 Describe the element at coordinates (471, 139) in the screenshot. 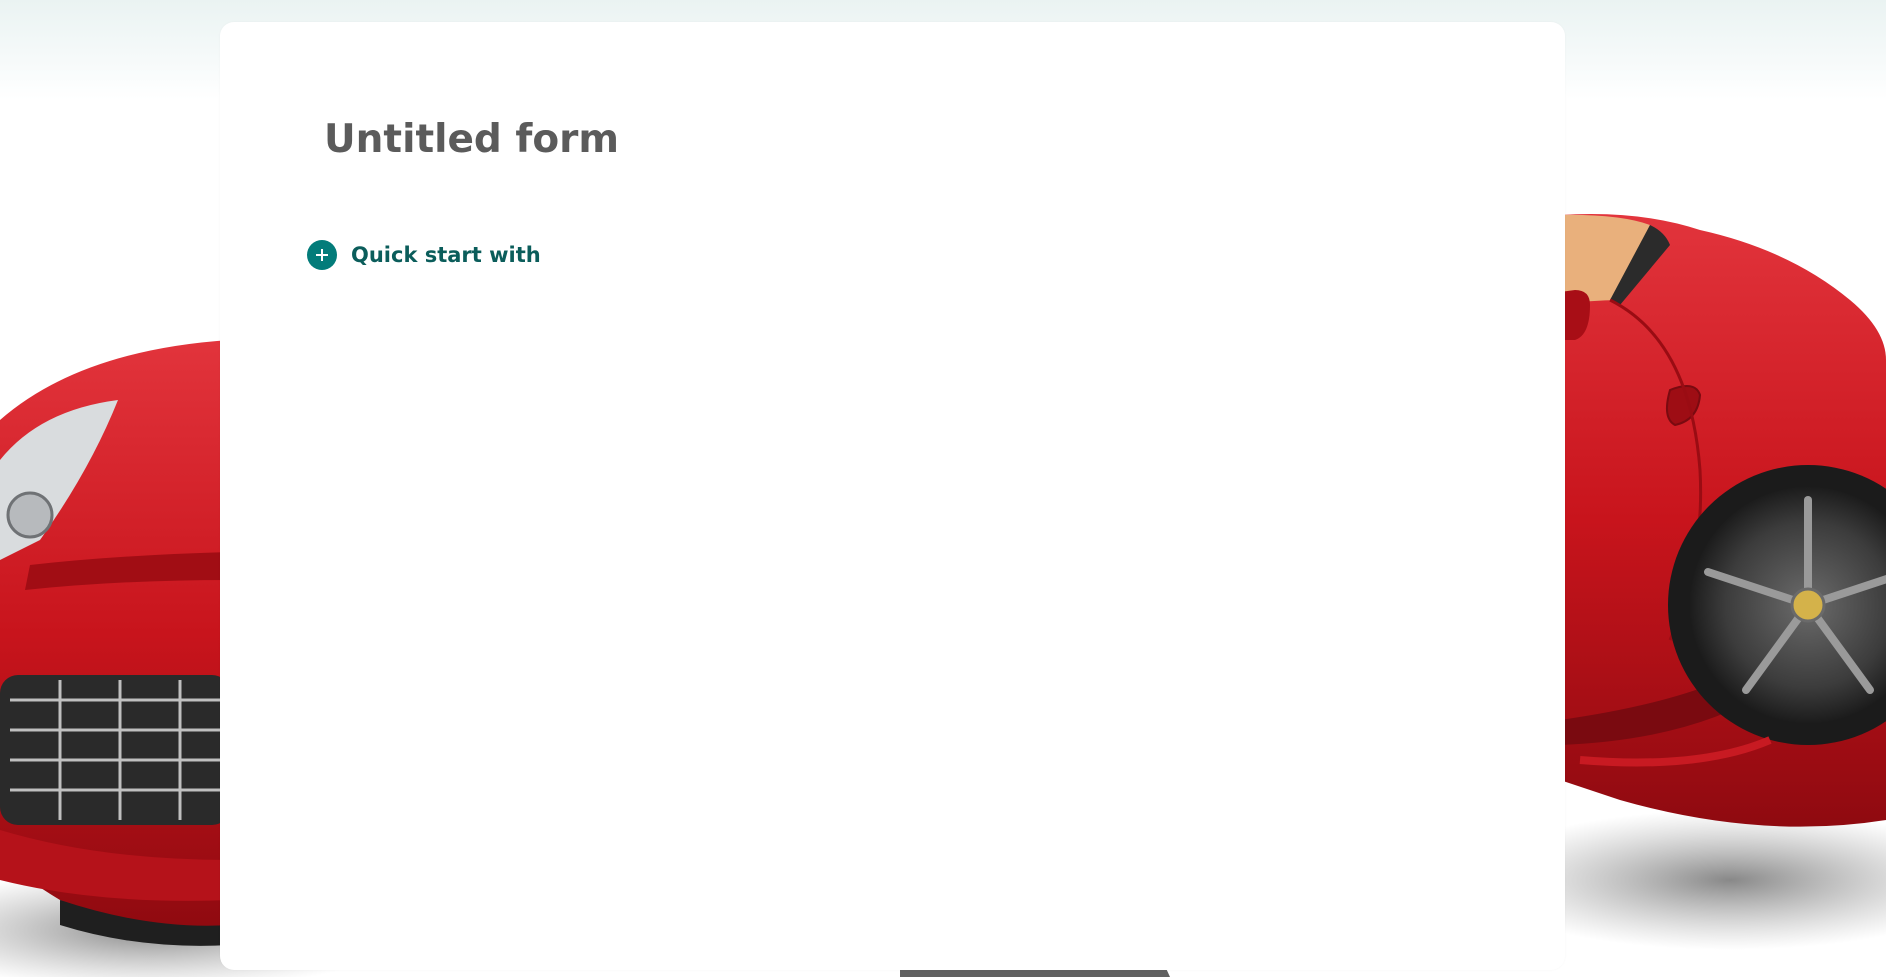

I see `form-title: Untitled form` at that location.